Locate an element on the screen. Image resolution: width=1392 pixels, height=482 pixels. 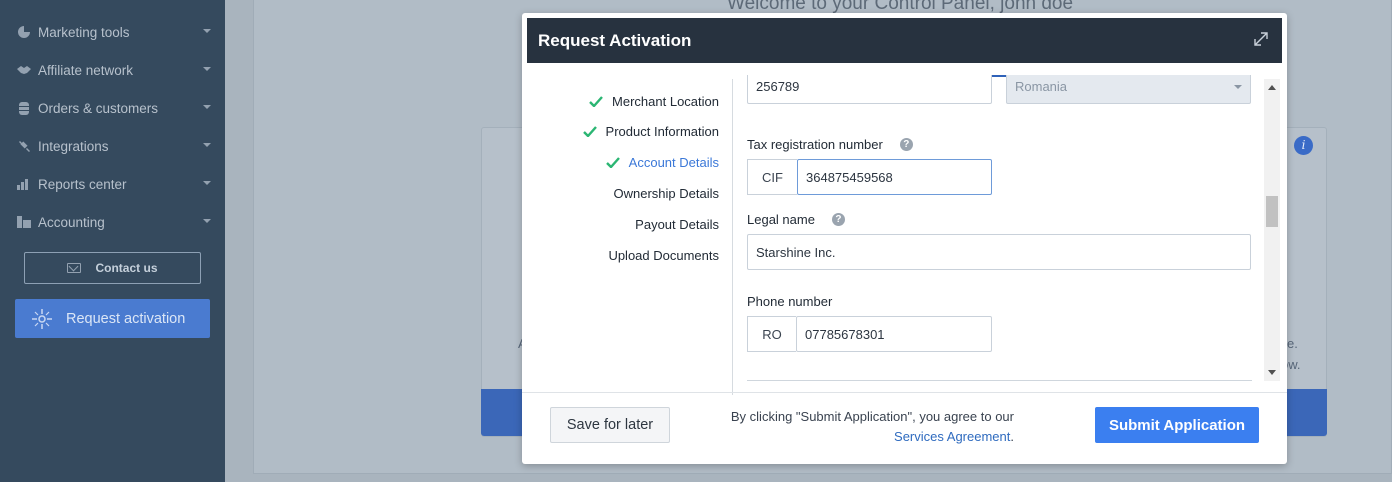
request-activation-button: Request activation is located at coordinates (112, 318).